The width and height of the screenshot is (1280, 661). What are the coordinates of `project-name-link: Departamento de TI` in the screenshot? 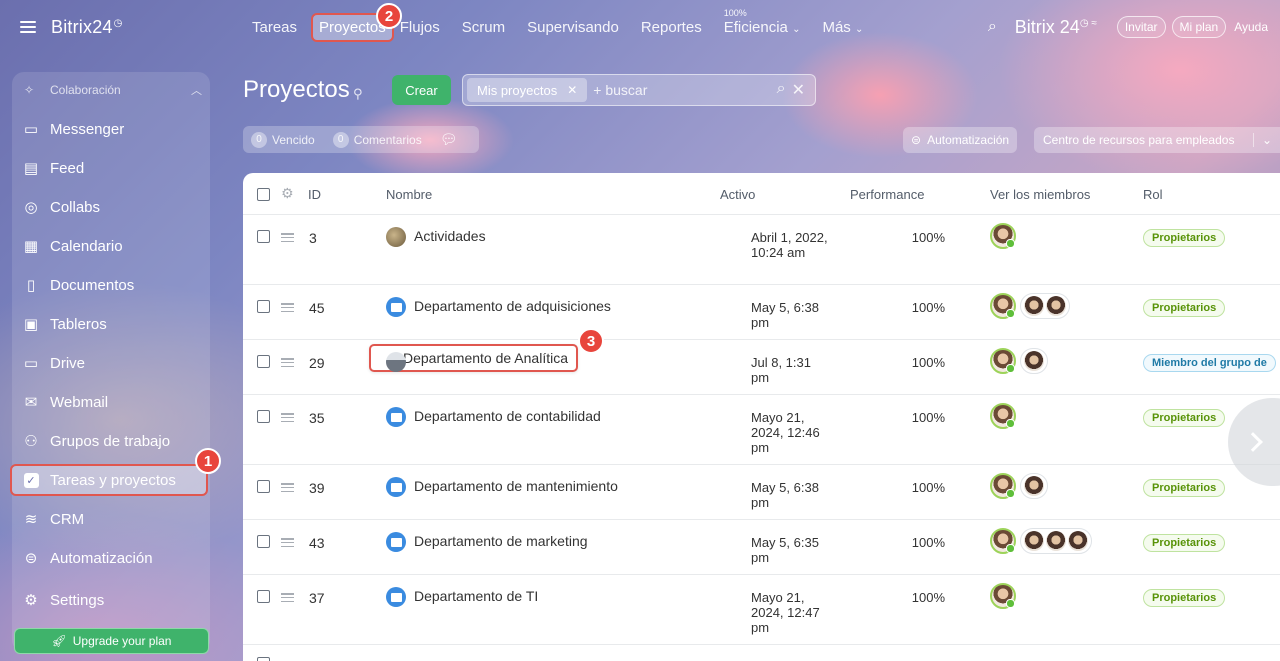 It's located at (476, 596).